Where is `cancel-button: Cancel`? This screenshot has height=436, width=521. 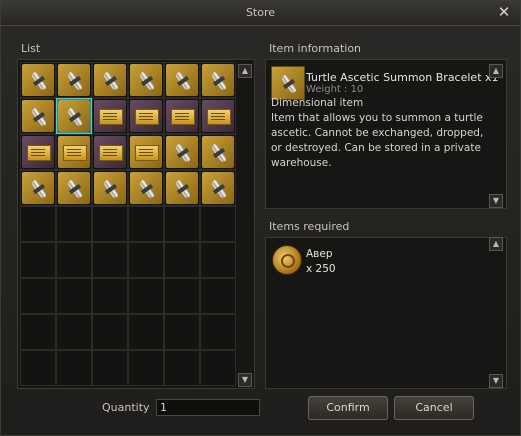
cancel-button: Cancel is located at coordinates (434, 408).